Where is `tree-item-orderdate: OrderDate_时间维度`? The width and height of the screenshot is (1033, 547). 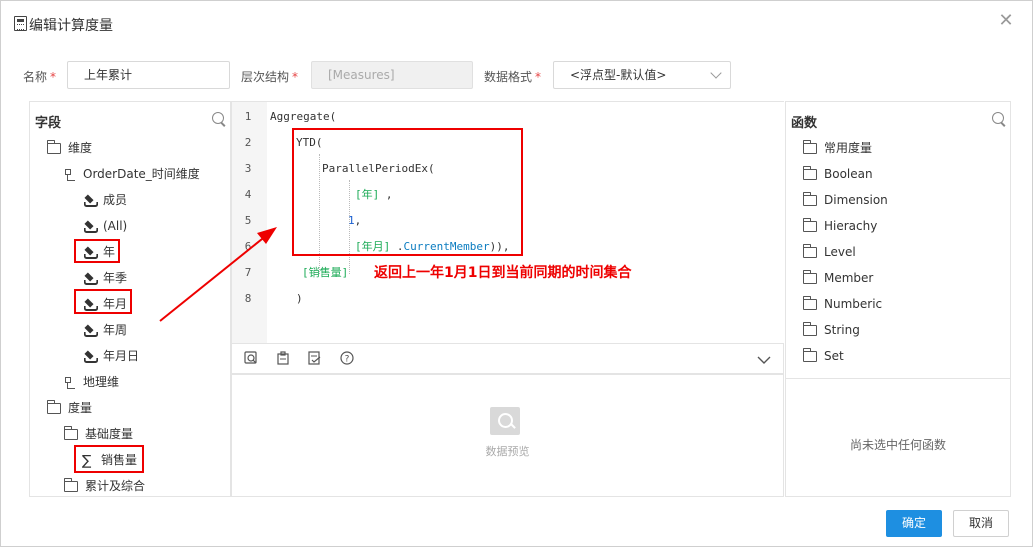
tree-item-orderdate: OrderDate_时间维度 is located at coordinates (132, 174).